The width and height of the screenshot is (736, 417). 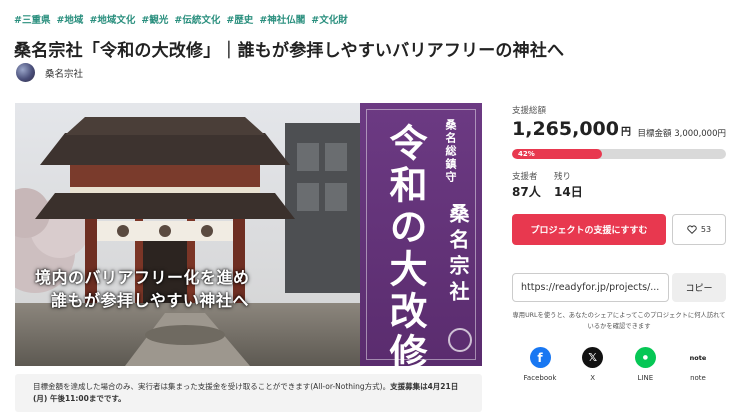 I want to click on share-note-service: note note, so click(x=698, y=364).